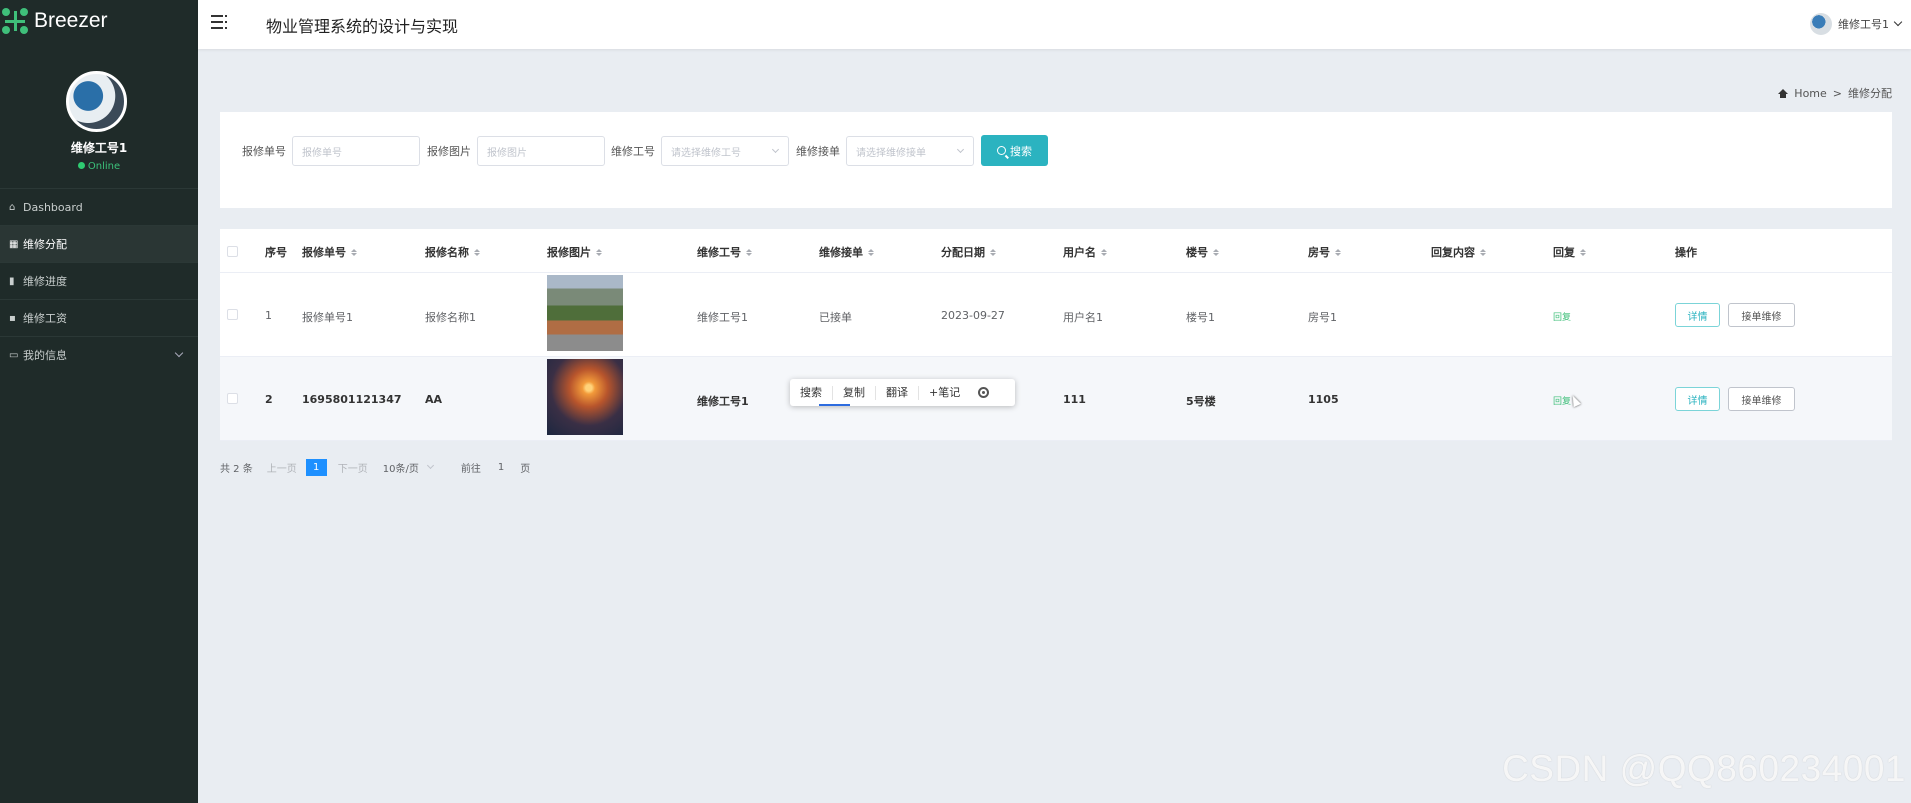 This screenshot has height=803, width=1911. I want to click on avatar, so click(96, 101).